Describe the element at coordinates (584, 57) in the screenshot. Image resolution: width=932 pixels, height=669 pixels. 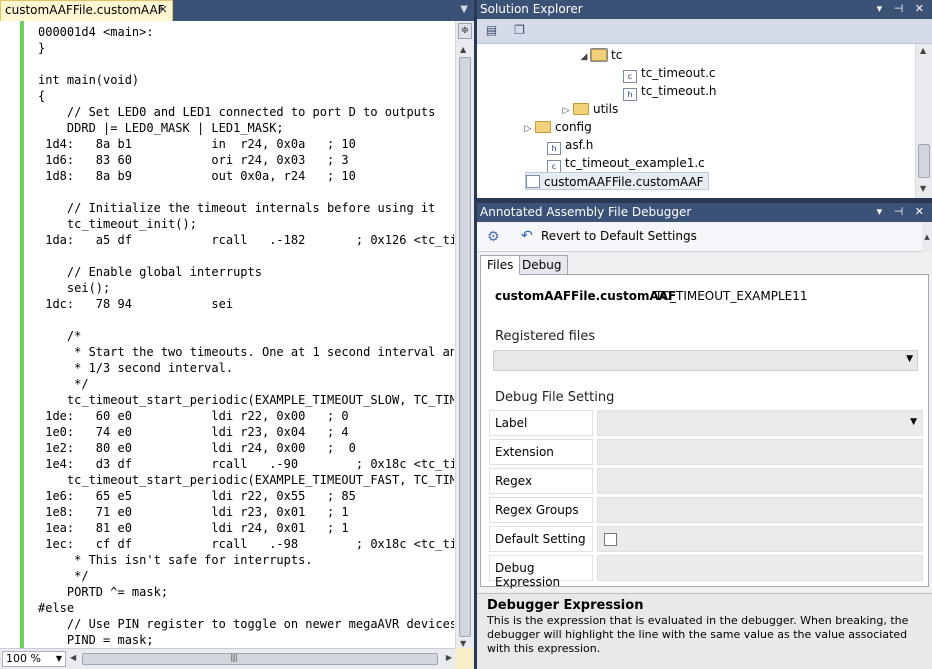
I see `collapse-arrow-icon: ◢` at that location.